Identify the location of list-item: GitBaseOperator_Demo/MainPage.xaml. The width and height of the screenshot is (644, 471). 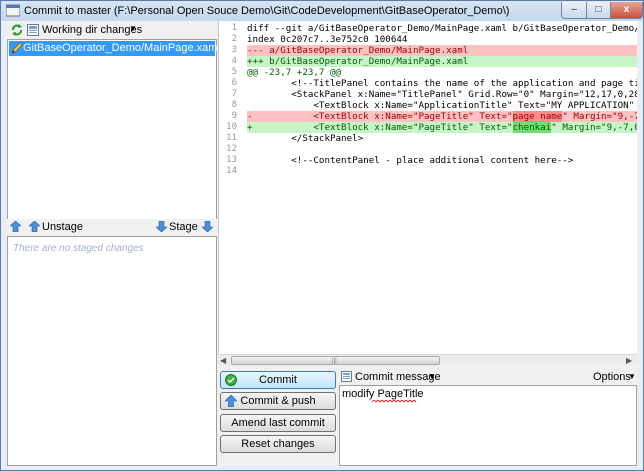
(114, 48).